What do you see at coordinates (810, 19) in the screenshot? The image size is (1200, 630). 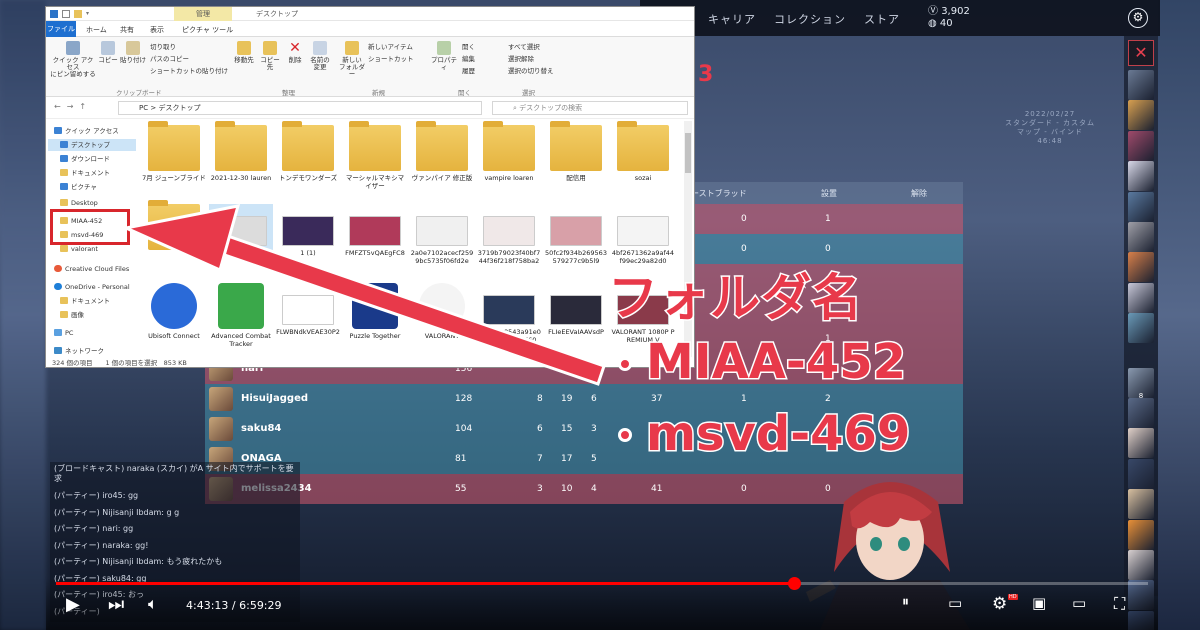 I see `nav-collection: コレクション` at bounding box center [810, 19].